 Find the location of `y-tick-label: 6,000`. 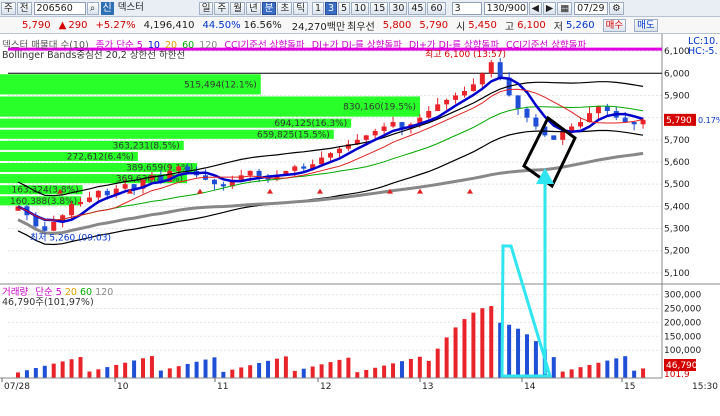

y-tick-label: 6,000 is located at coordinates (677, 74).